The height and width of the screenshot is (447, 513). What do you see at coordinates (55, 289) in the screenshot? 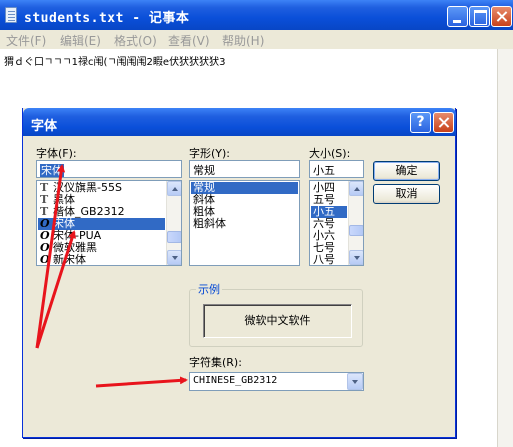
I see `arrow-to-font-selection` at bounding box center [55, 289].